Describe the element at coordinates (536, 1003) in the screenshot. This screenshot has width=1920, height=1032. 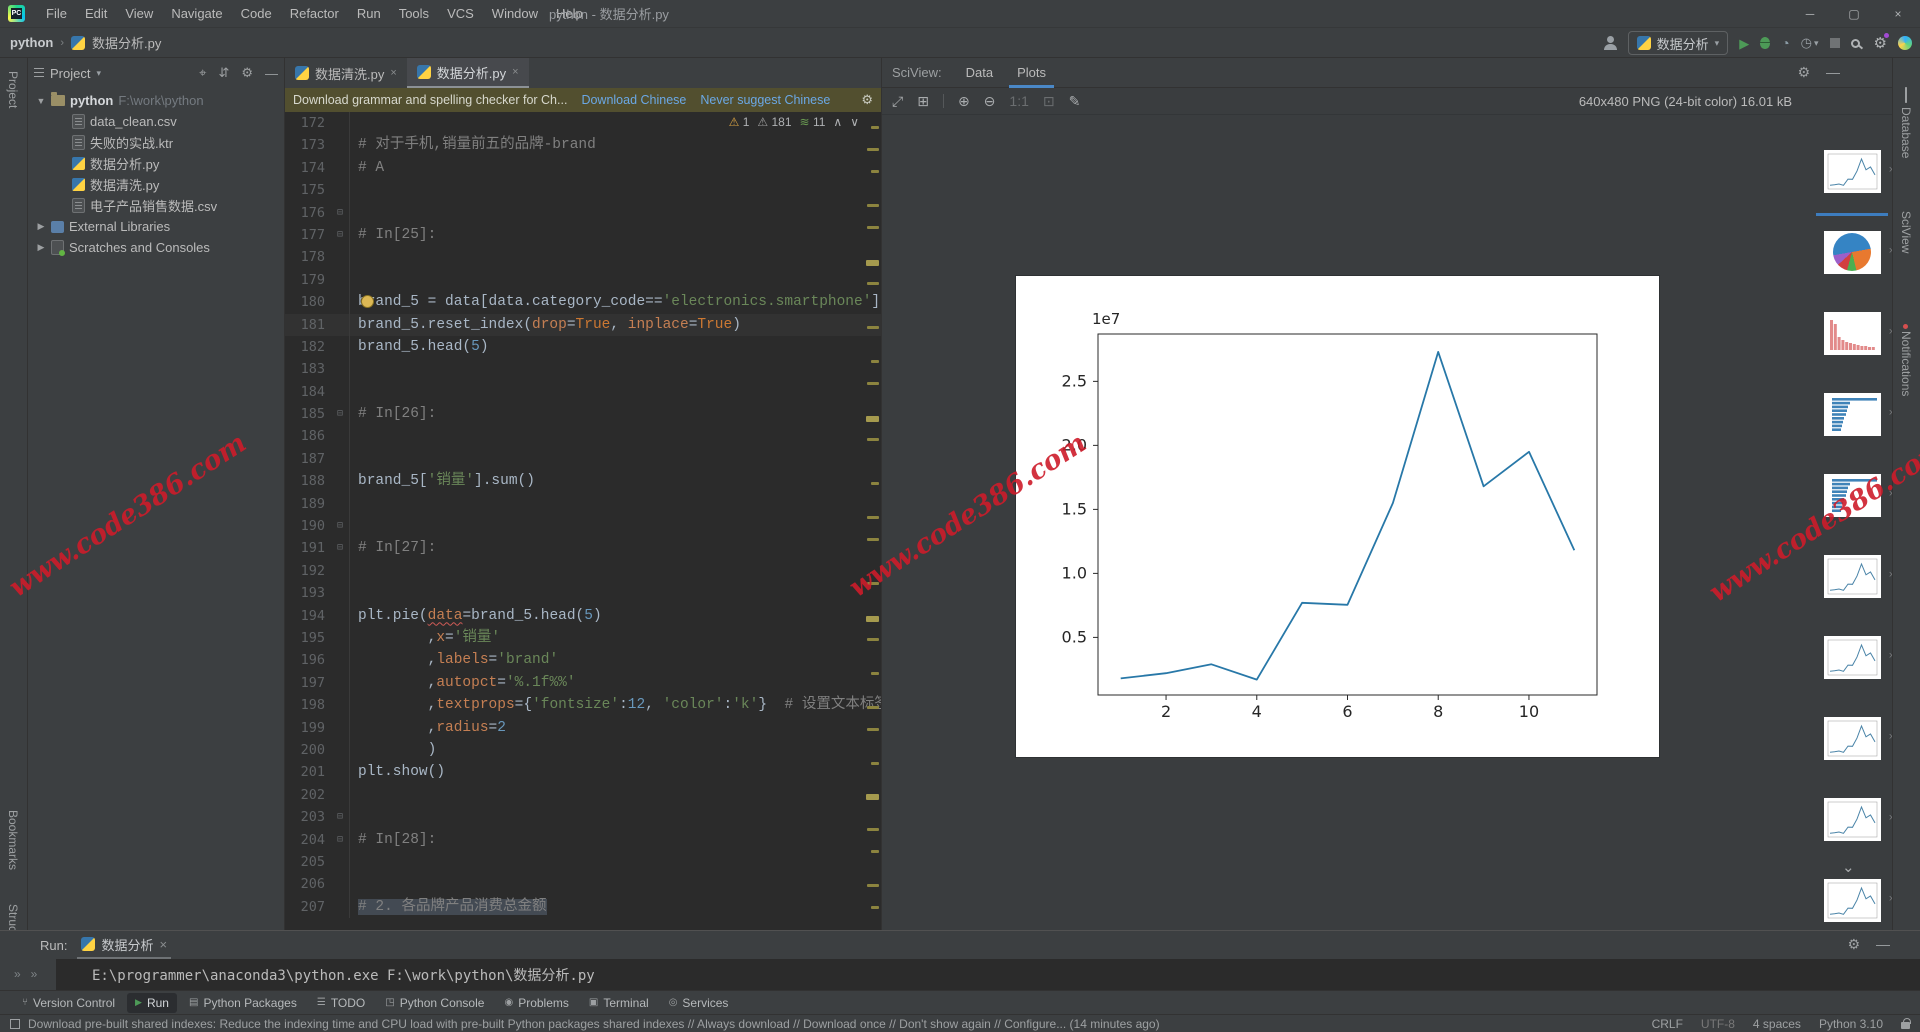
I see `tool-window-button-problems: ◉ Problems` at that location.